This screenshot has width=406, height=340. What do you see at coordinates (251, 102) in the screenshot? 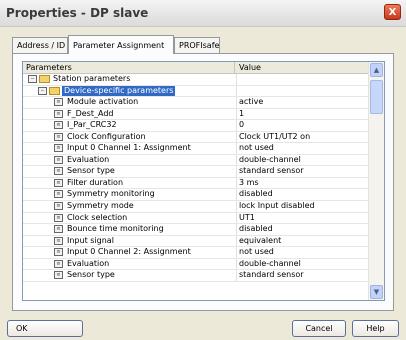
I see `parameter-value: active` at bounding box center [251, 102].